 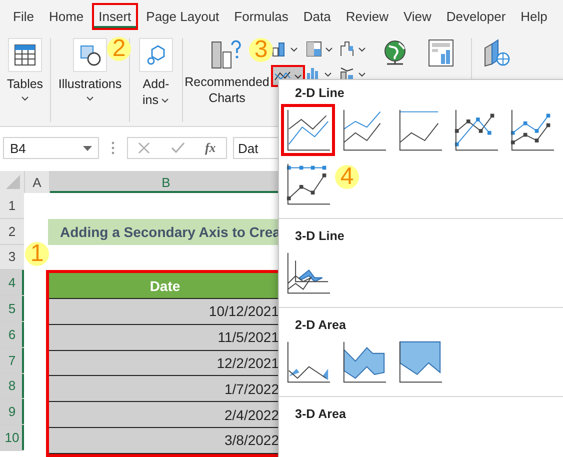 I want to click on row-header: 3, so click(x=12, y=257).